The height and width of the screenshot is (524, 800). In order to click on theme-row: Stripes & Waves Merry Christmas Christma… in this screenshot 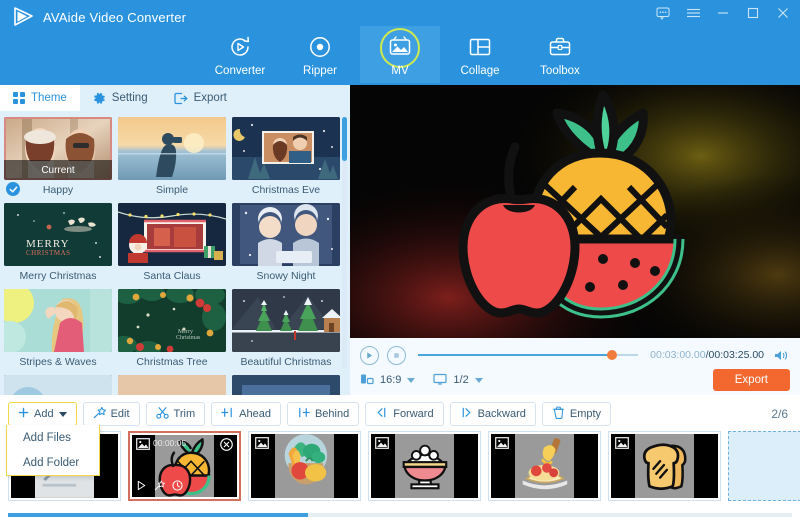, I will do `click(177, 330)`.